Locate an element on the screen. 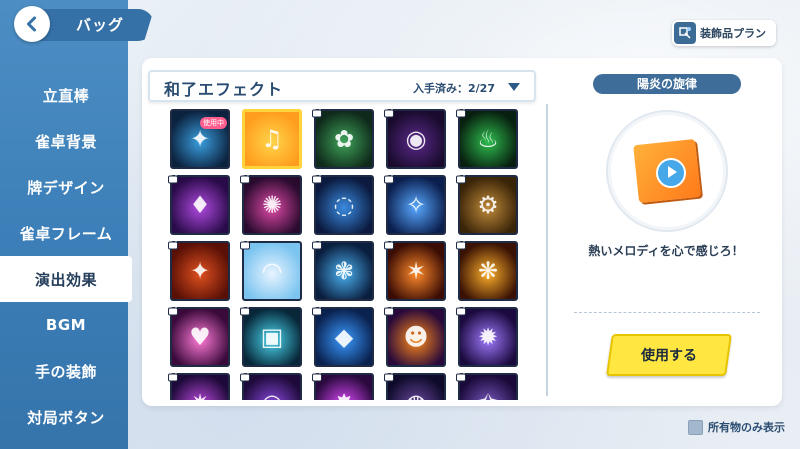 The width and height of the screenshot is (800, 449). page-title: バッグ is located at coordinates (100, 25).